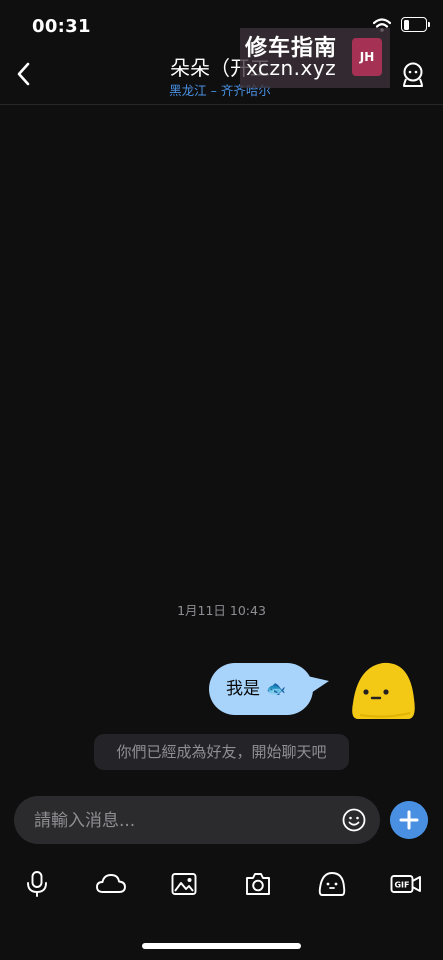 The image size is (443, 960). I want to click on back-chevron-icon, so click(24, 74).